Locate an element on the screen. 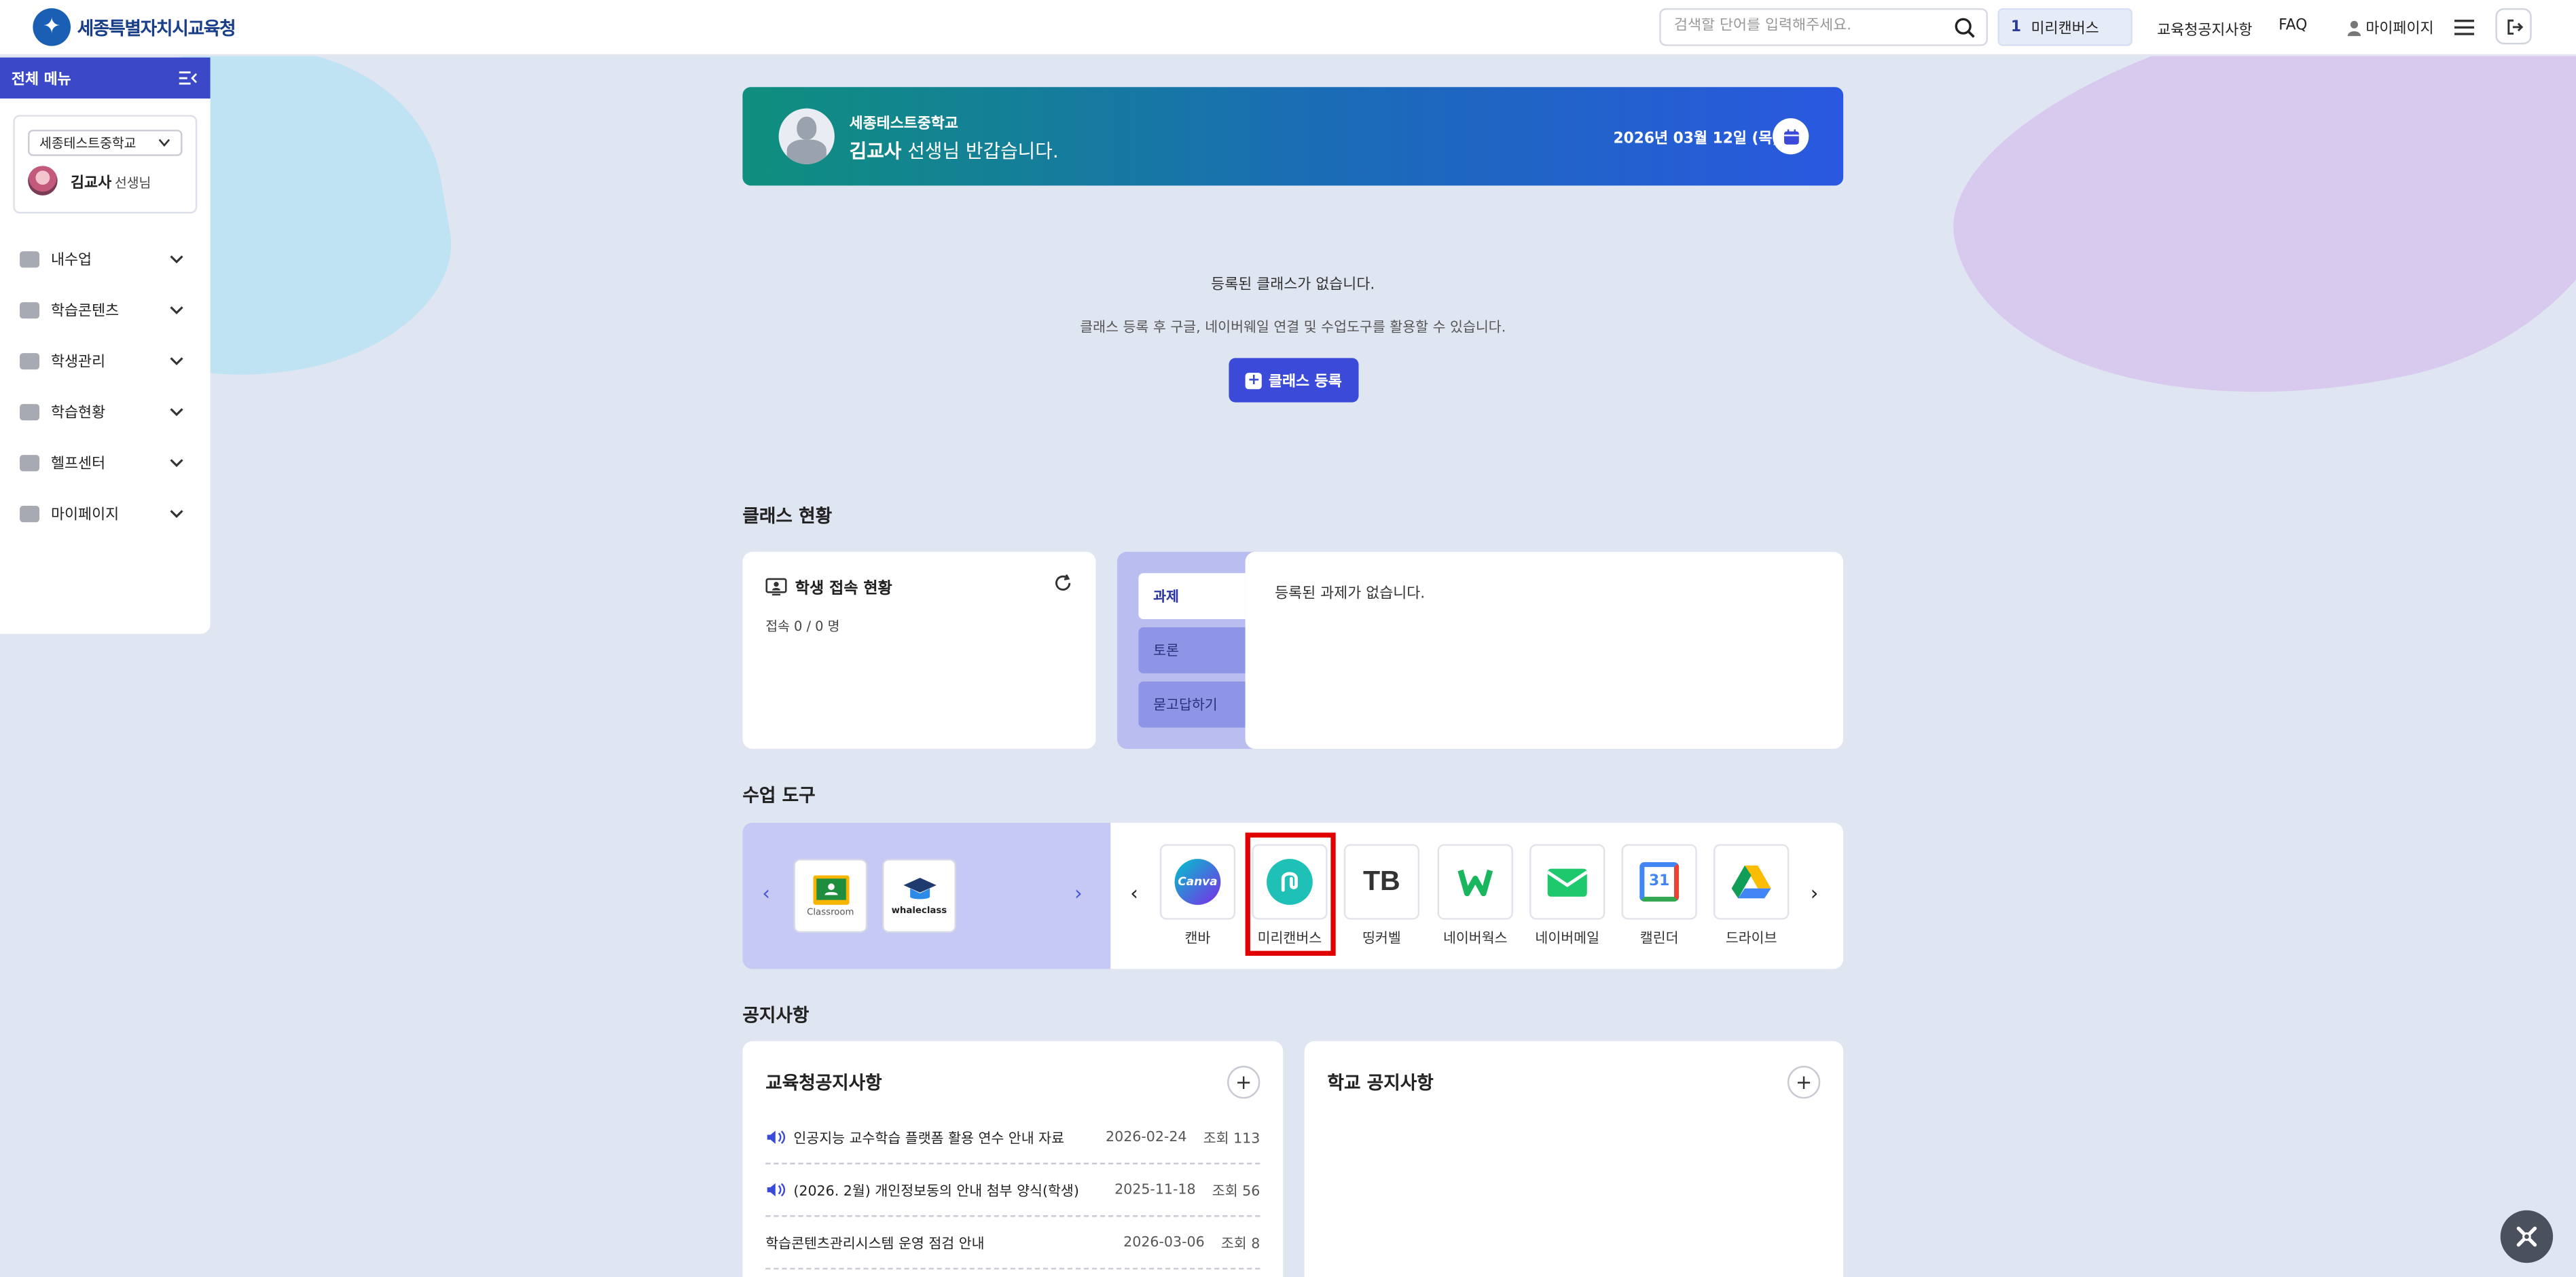 This screenshot has width=2576, height=1277. register-class-label: 클래스 등록 is located at coordinates (1305, 382).